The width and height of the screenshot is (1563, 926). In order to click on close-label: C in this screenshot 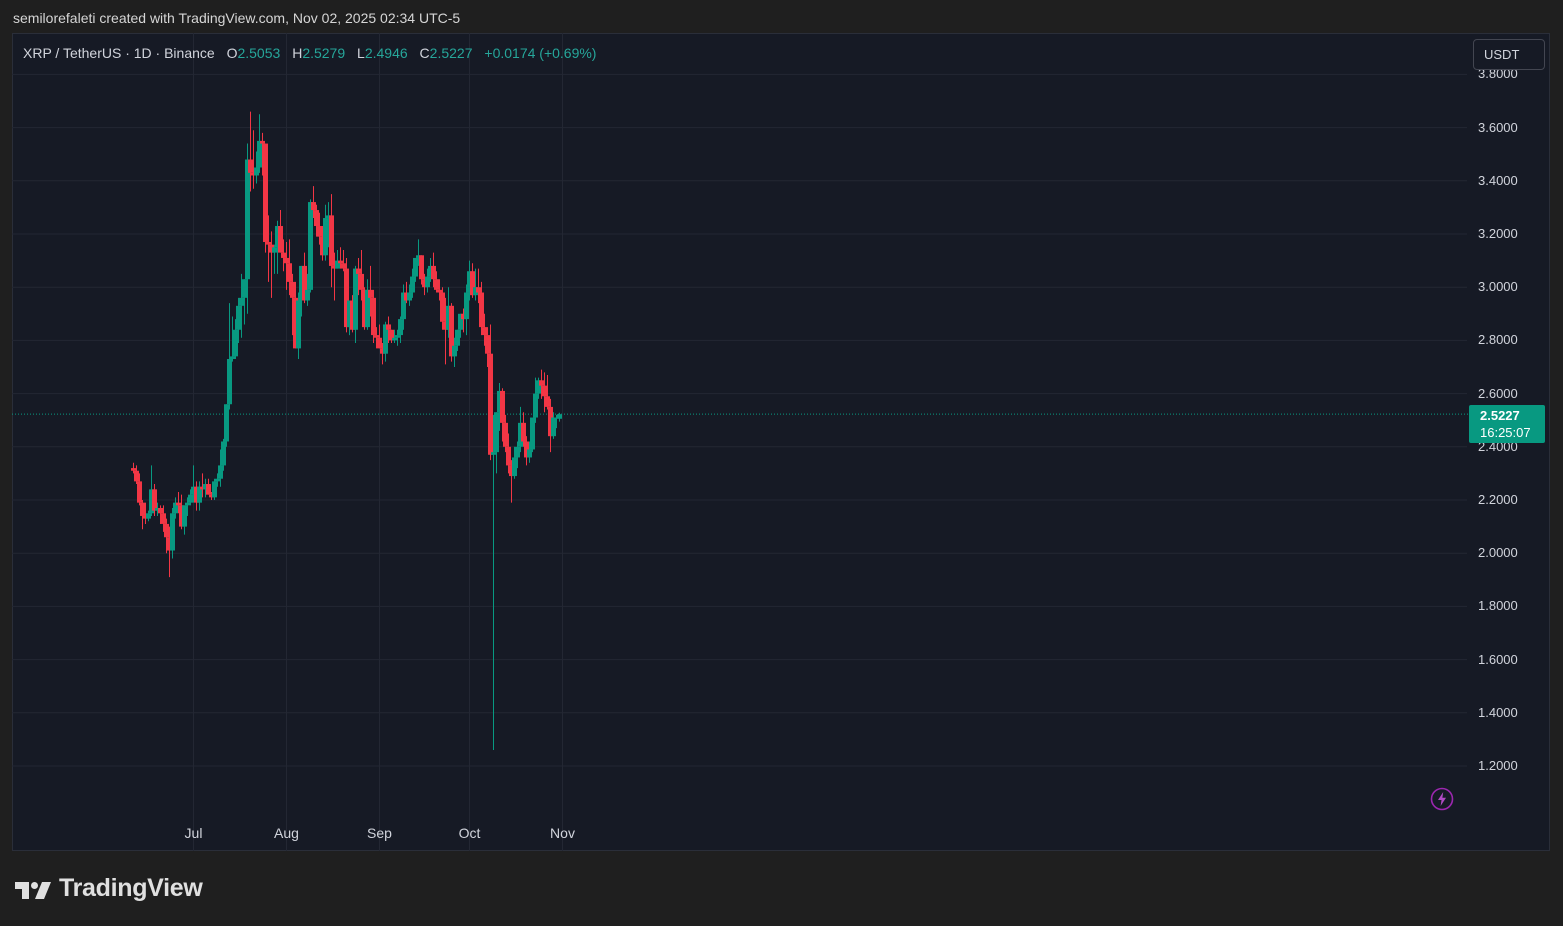, I will do `click(424, 53)`.